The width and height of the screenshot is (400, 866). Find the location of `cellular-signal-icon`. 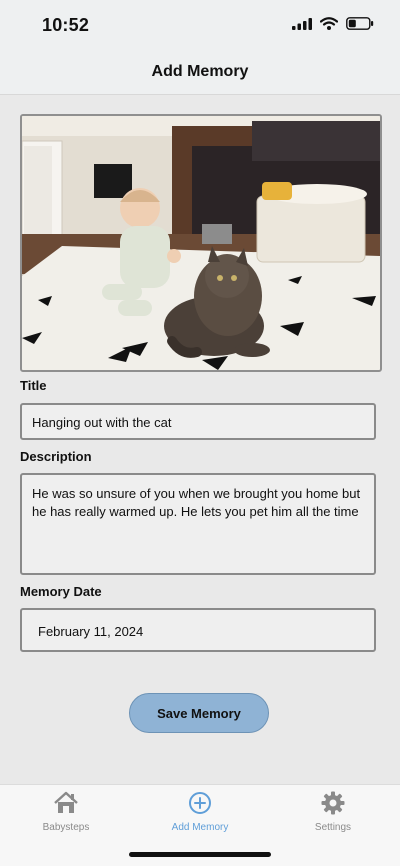

cellular-signal-icon is located at coordinates (302, 23).